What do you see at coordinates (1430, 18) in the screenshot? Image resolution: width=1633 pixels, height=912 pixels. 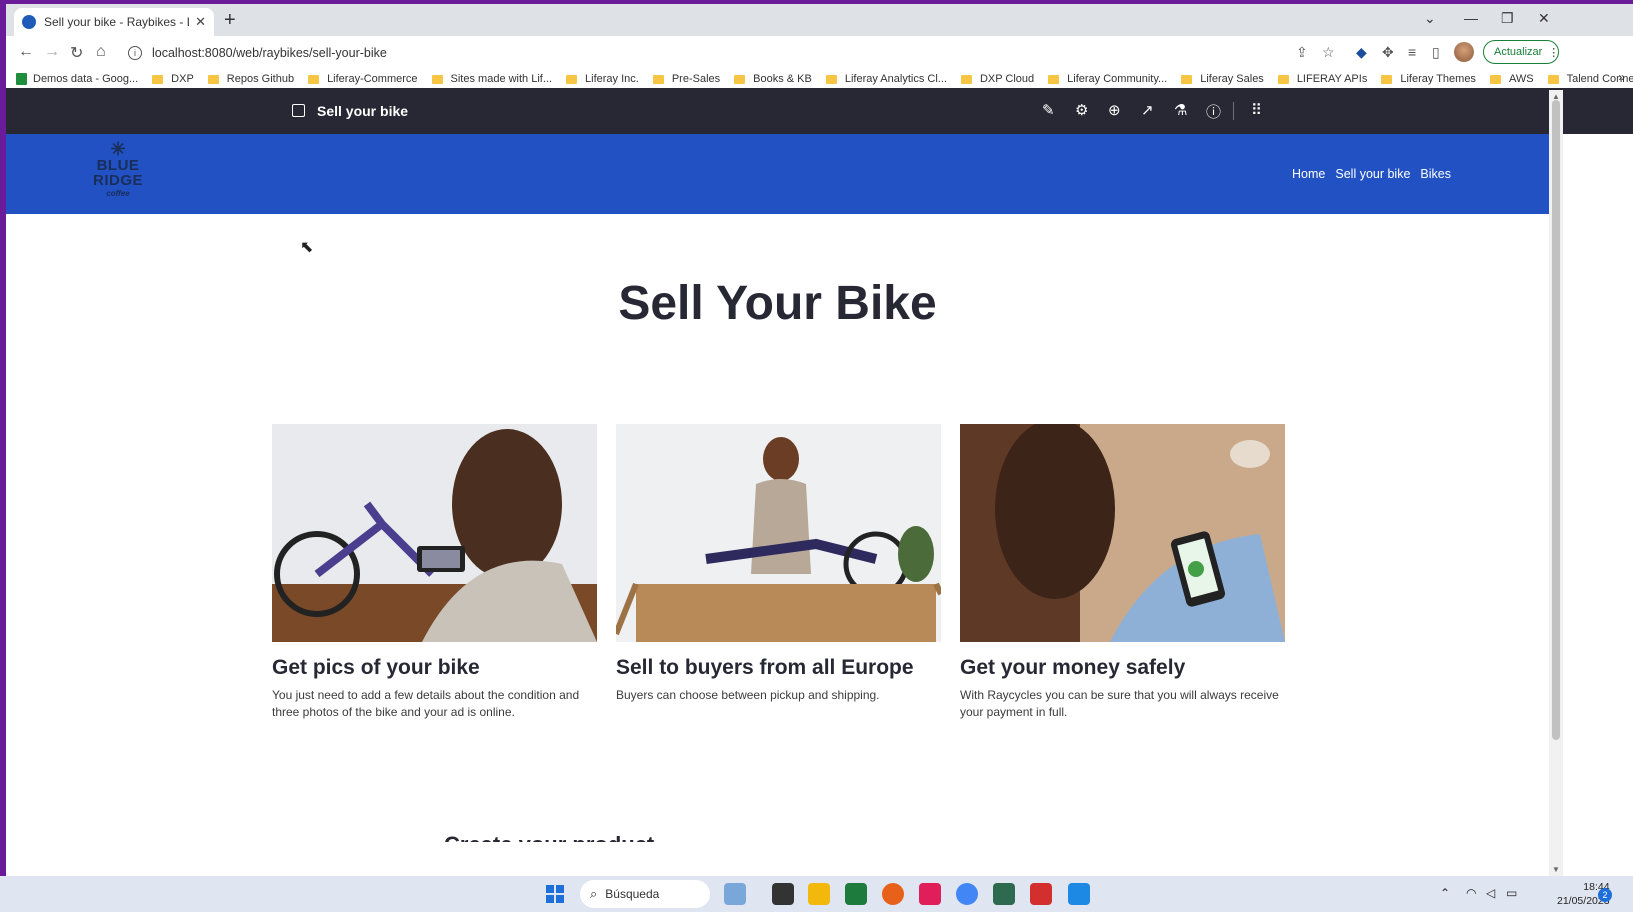 I see `tab-search-icon: ⌄` at bounding box center [1430, 18].